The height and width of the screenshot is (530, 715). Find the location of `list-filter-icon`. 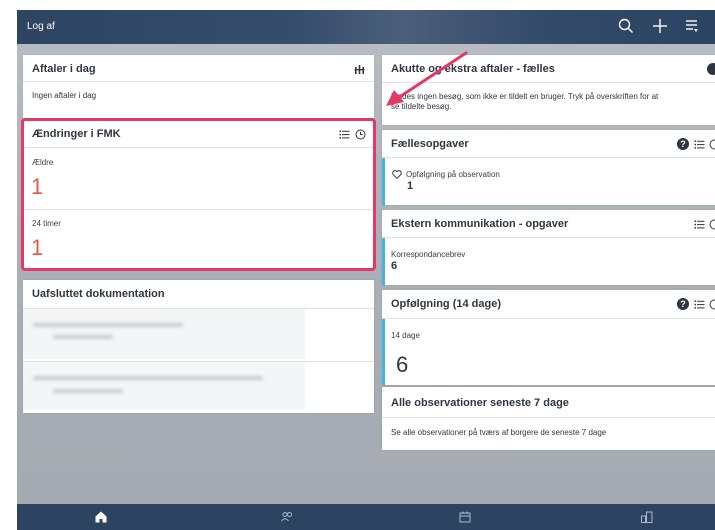

list-filter-icon is located at coordinates (692, 26).